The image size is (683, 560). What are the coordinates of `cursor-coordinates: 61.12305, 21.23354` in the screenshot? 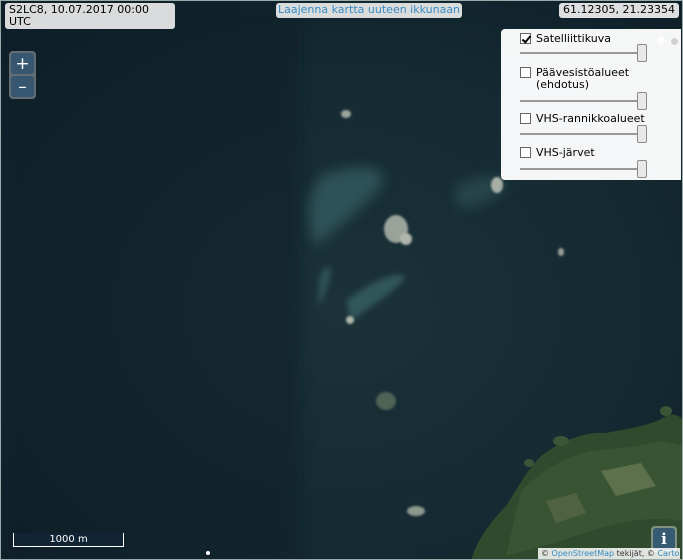 It's located at (619, 10).